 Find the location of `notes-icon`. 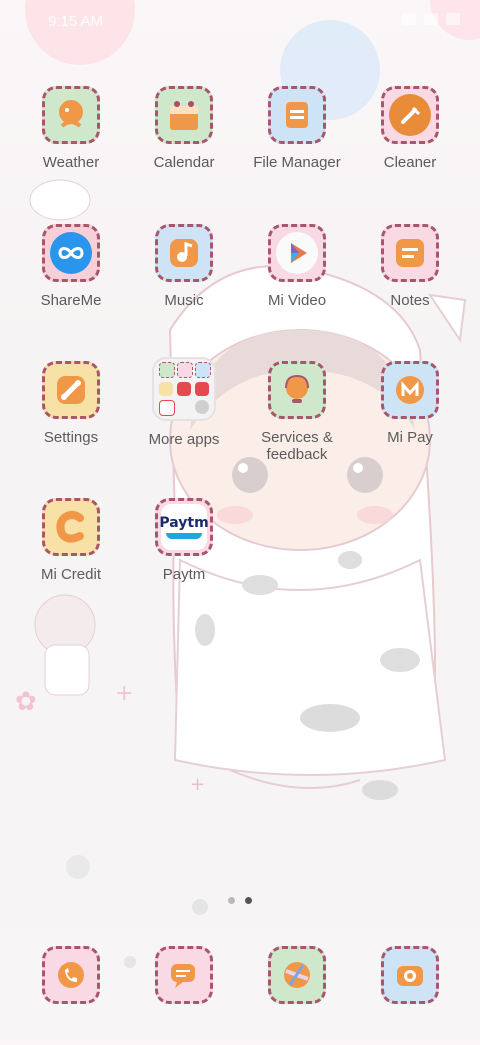

notes-icon is located at coordinates (410, 253).